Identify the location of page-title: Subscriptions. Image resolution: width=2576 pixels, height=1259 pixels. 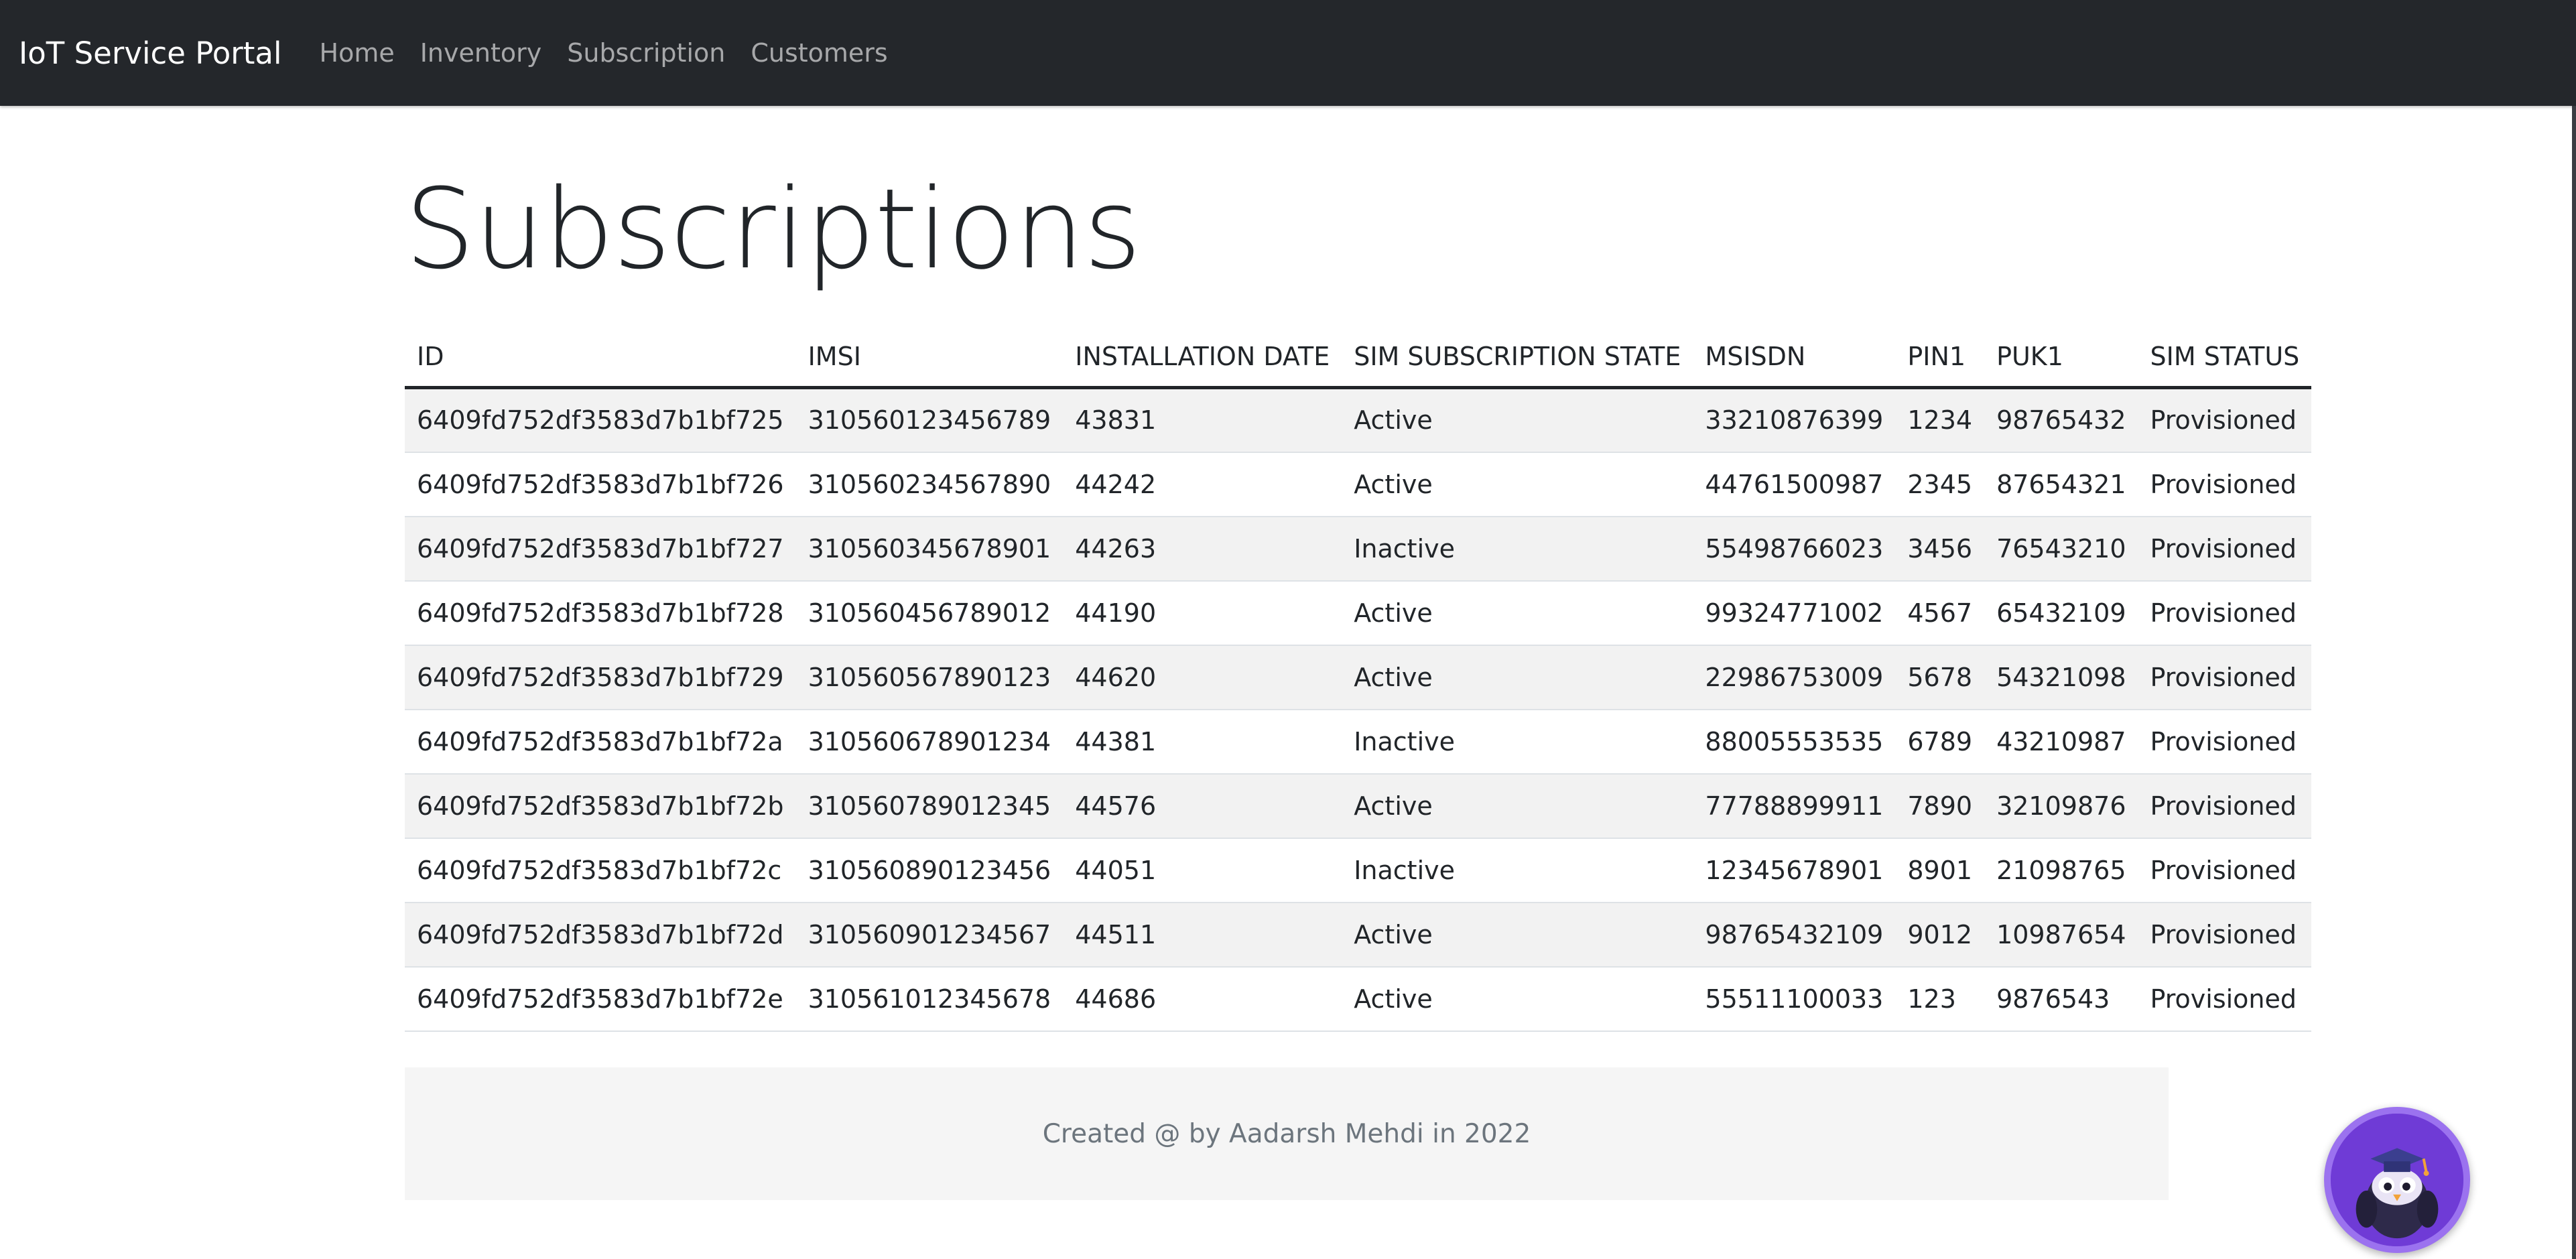
(773, 229).